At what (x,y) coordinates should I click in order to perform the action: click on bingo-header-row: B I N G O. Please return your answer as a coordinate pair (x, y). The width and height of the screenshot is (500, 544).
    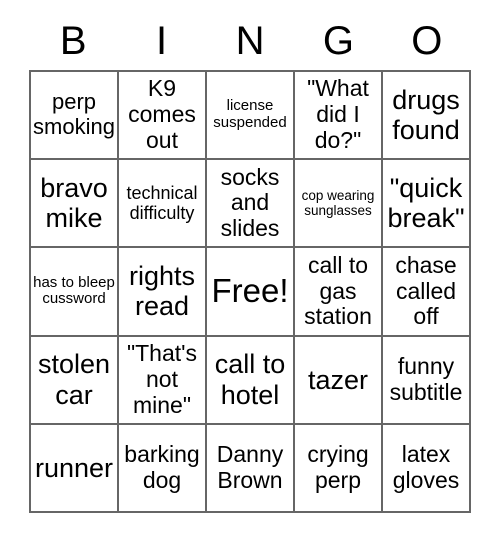
    Looking at the image, I should click on (250, 41).